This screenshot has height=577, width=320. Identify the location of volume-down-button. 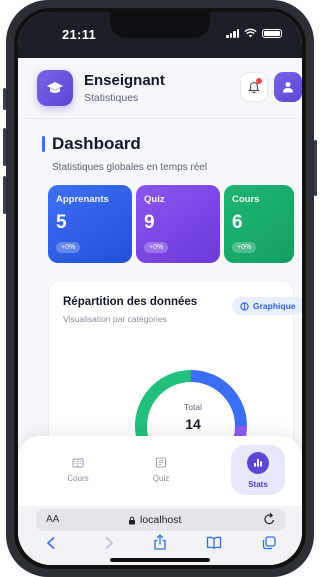
(4, 195).